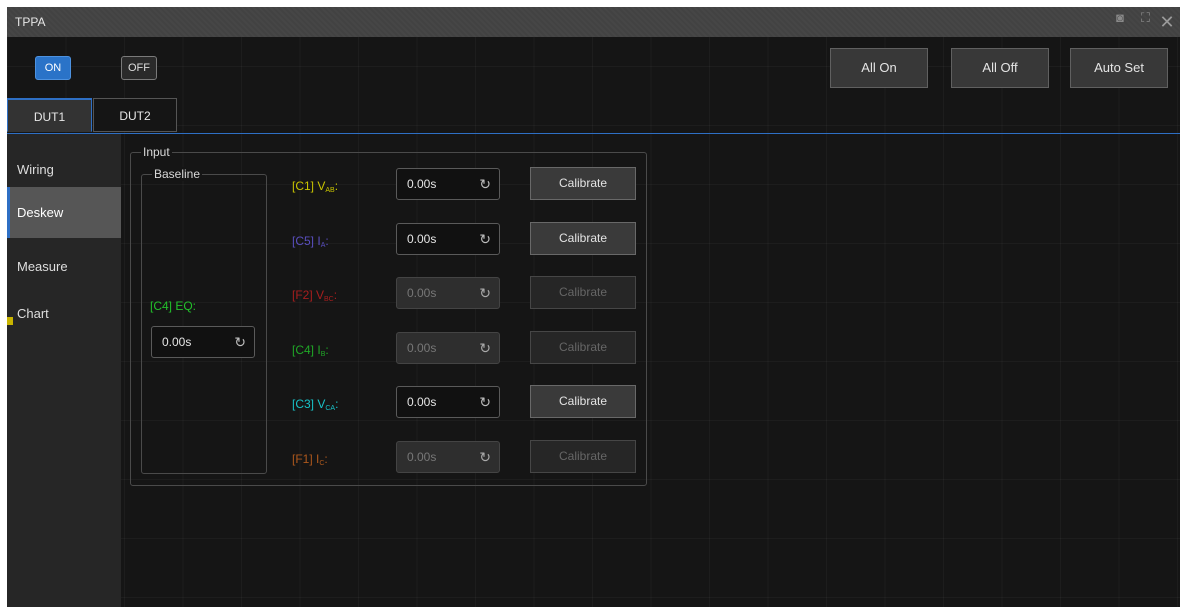  What do you see at coordinates (593, 116) in the screenshot?
I see `dut-tabs: DUT1 DUT2` at bounding box center [593, 116].